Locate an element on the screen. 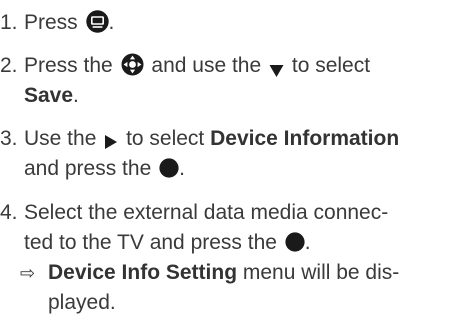 This screenshot has height=318, width=468. option-device-information: Device Information is located at coordinates (305, 138).